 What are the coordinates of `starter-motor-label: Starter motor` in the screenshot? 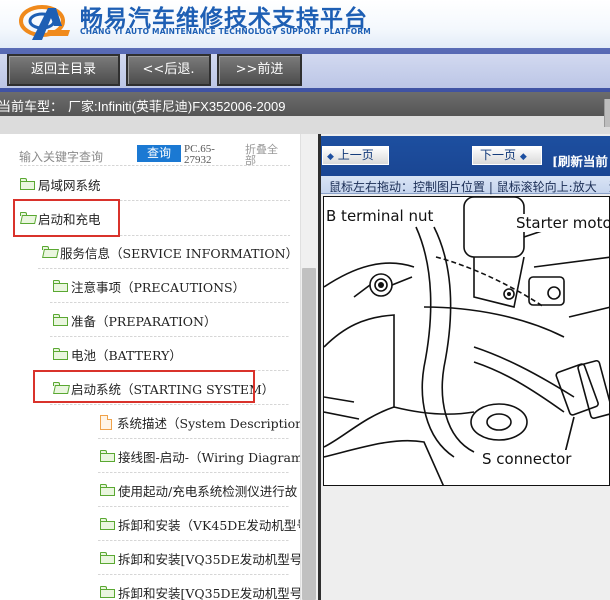 It's located at (562, 223).